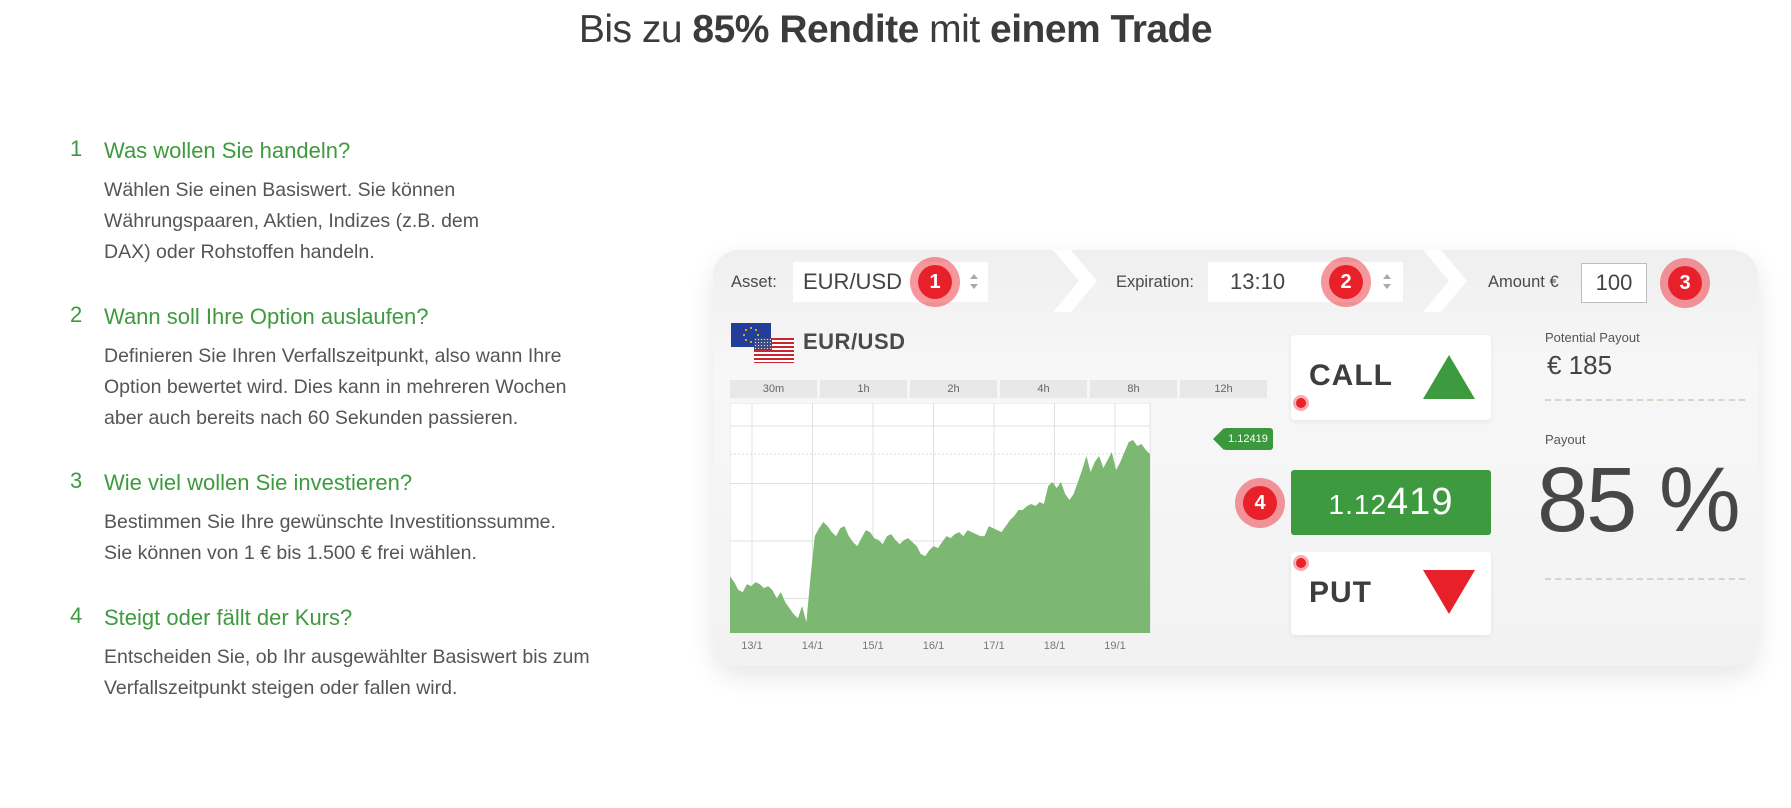 This screenshot has width=1791, height=808. What do you see at coordinates (1054, 646) in the screenshot?
I see `x-tick-label: 18/1` at bounding box center [1054, 646].